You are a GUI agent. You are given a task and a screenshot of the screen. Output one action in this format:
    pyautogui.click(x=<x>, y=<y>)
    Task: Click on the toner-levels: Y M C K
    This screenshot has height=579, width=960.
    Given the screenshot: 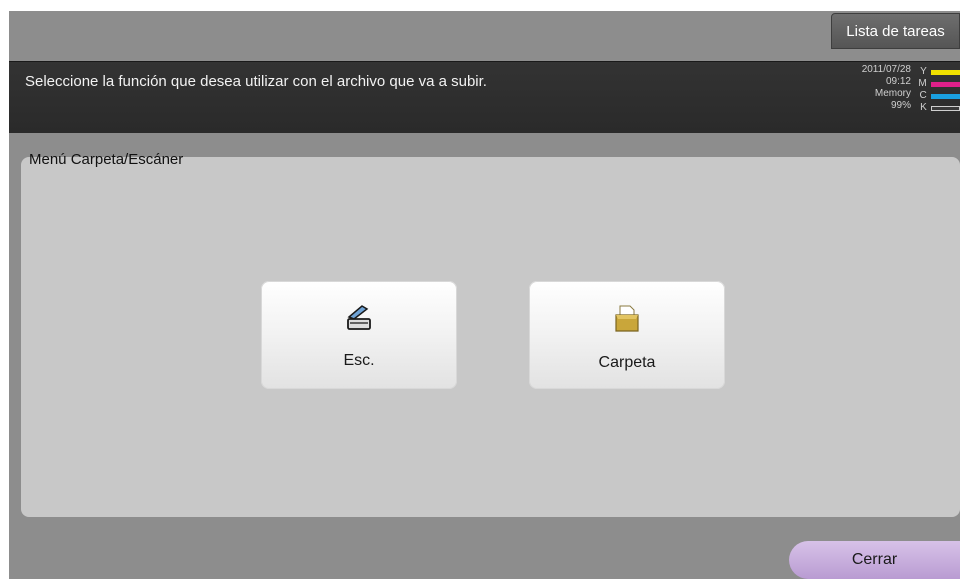 What is the action you would take?
    pyautogui.click(x=938, y=90)
    